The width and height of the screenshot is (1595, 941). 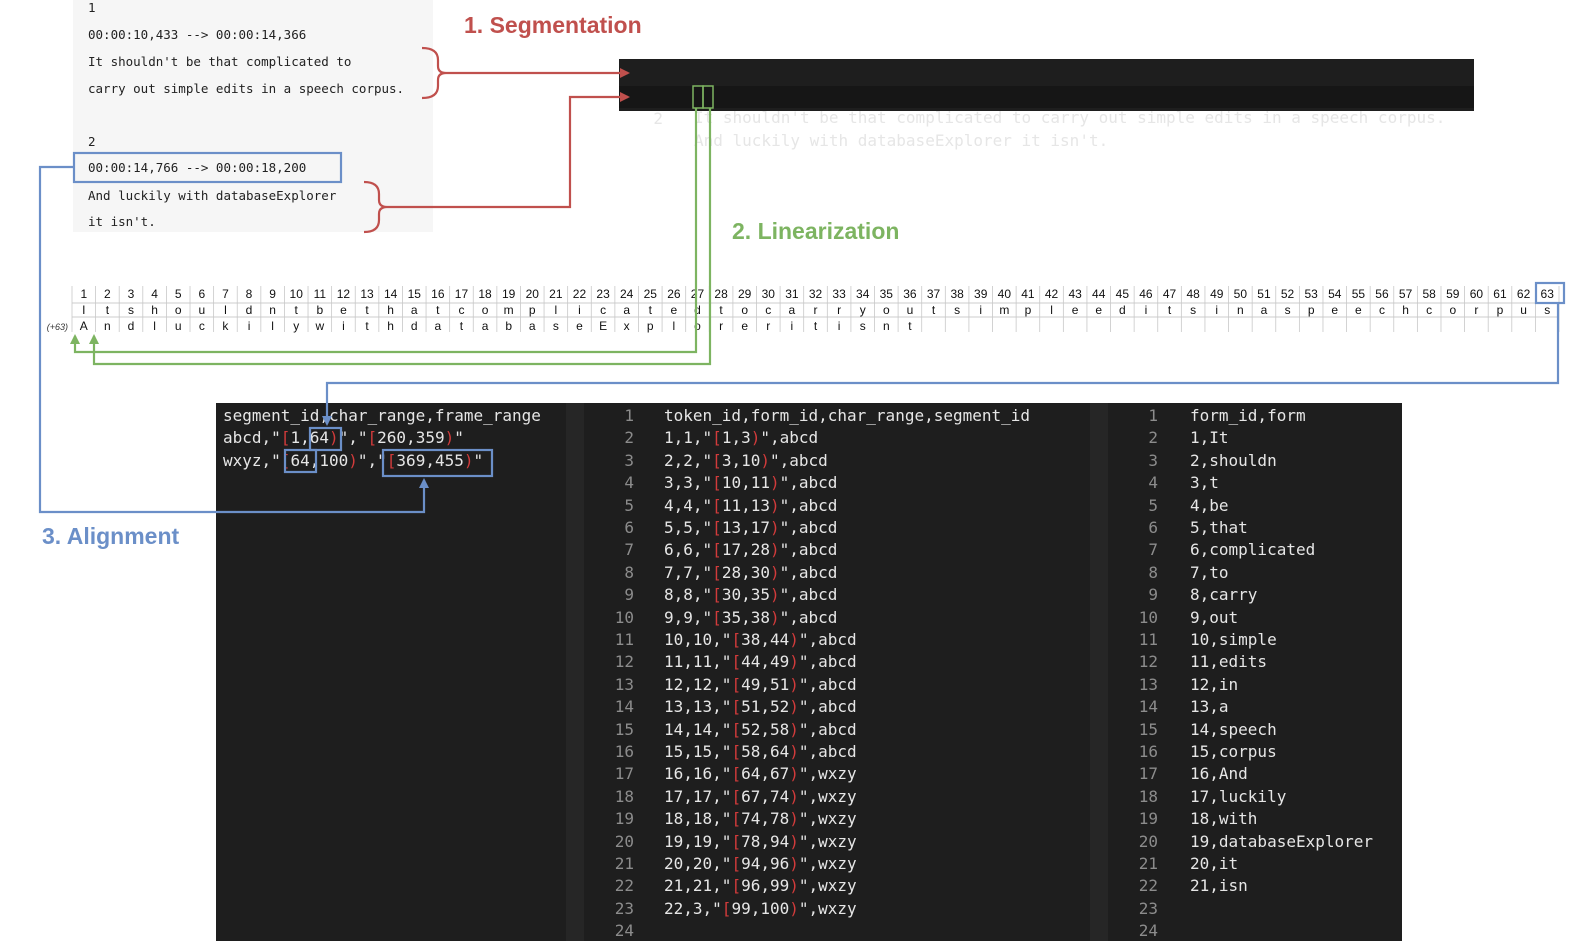 What do you see at coordinates (1405, 310) in the screenshot?
I see `linear-char: h` at bounding box center [1405, 310].